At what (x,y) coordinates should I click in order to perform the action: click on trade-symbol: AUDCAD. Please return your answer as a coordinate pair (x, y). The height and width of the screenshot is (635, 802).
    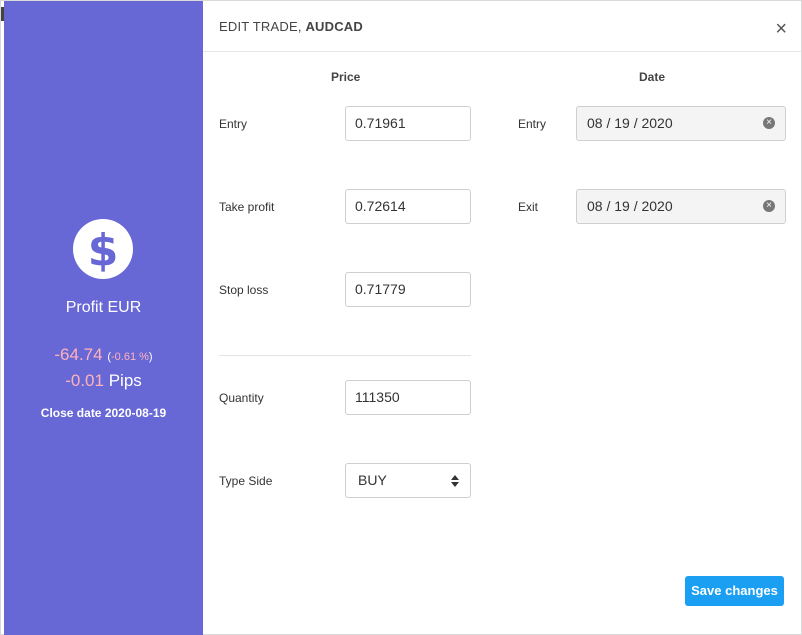
    Looking at the image, I should click on (334, 26).